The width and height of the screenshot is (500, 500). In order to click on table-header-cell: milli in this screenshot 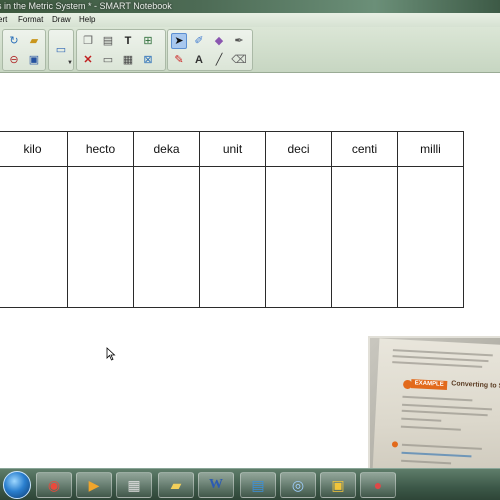, I will do `click(430, 149)`.